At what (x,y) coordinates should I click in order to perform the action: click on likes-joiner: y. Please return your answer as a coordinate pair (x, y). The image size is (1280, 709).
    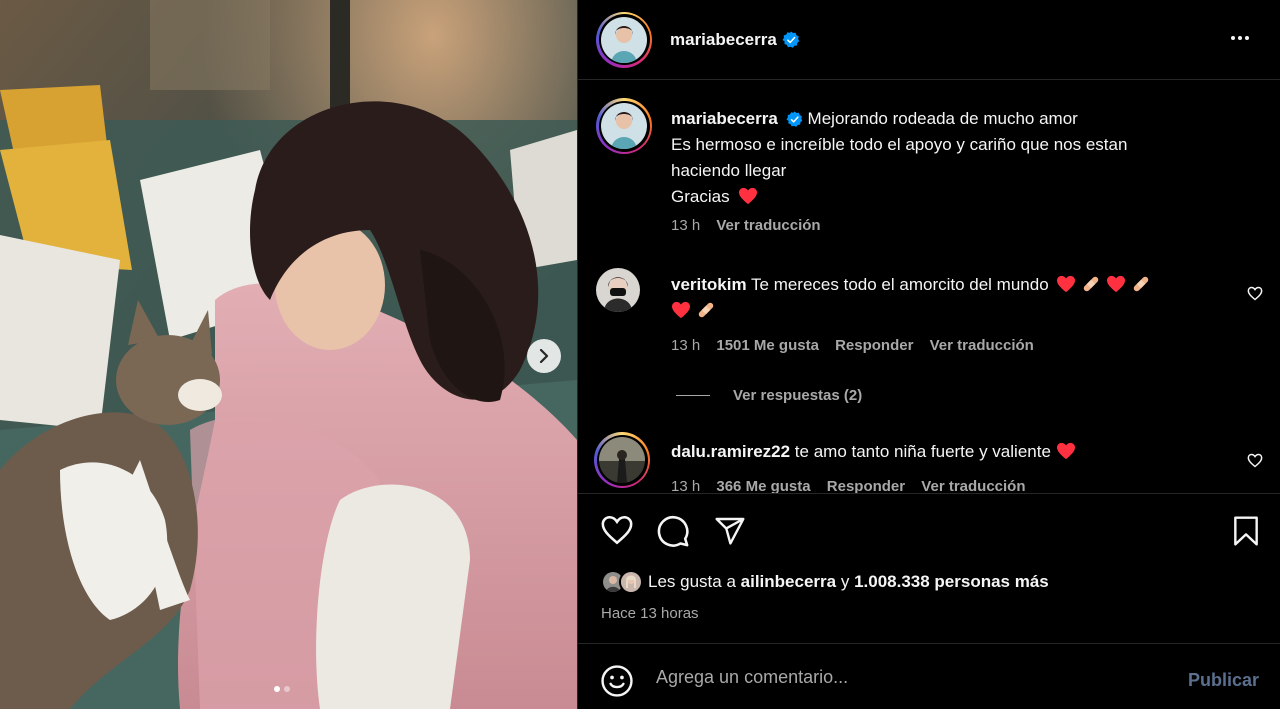
    Looking at the image, I should click on (845, 581).